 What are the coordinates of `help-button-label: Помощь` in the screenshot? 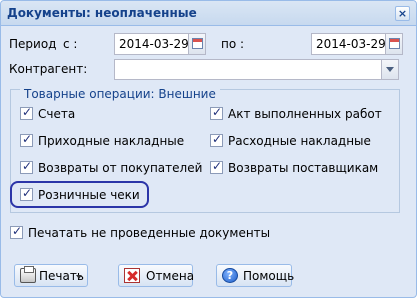 It's located at (269, 276).